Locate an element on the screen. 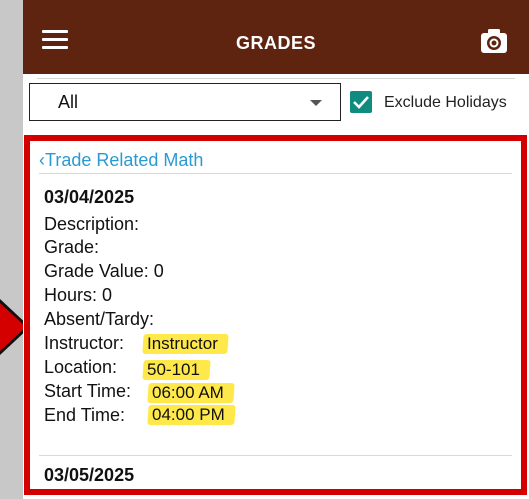 Image resolution: width=529 pixels, height=499 pixels. instructor-value: Instructor is located at coordinates (182, 343).